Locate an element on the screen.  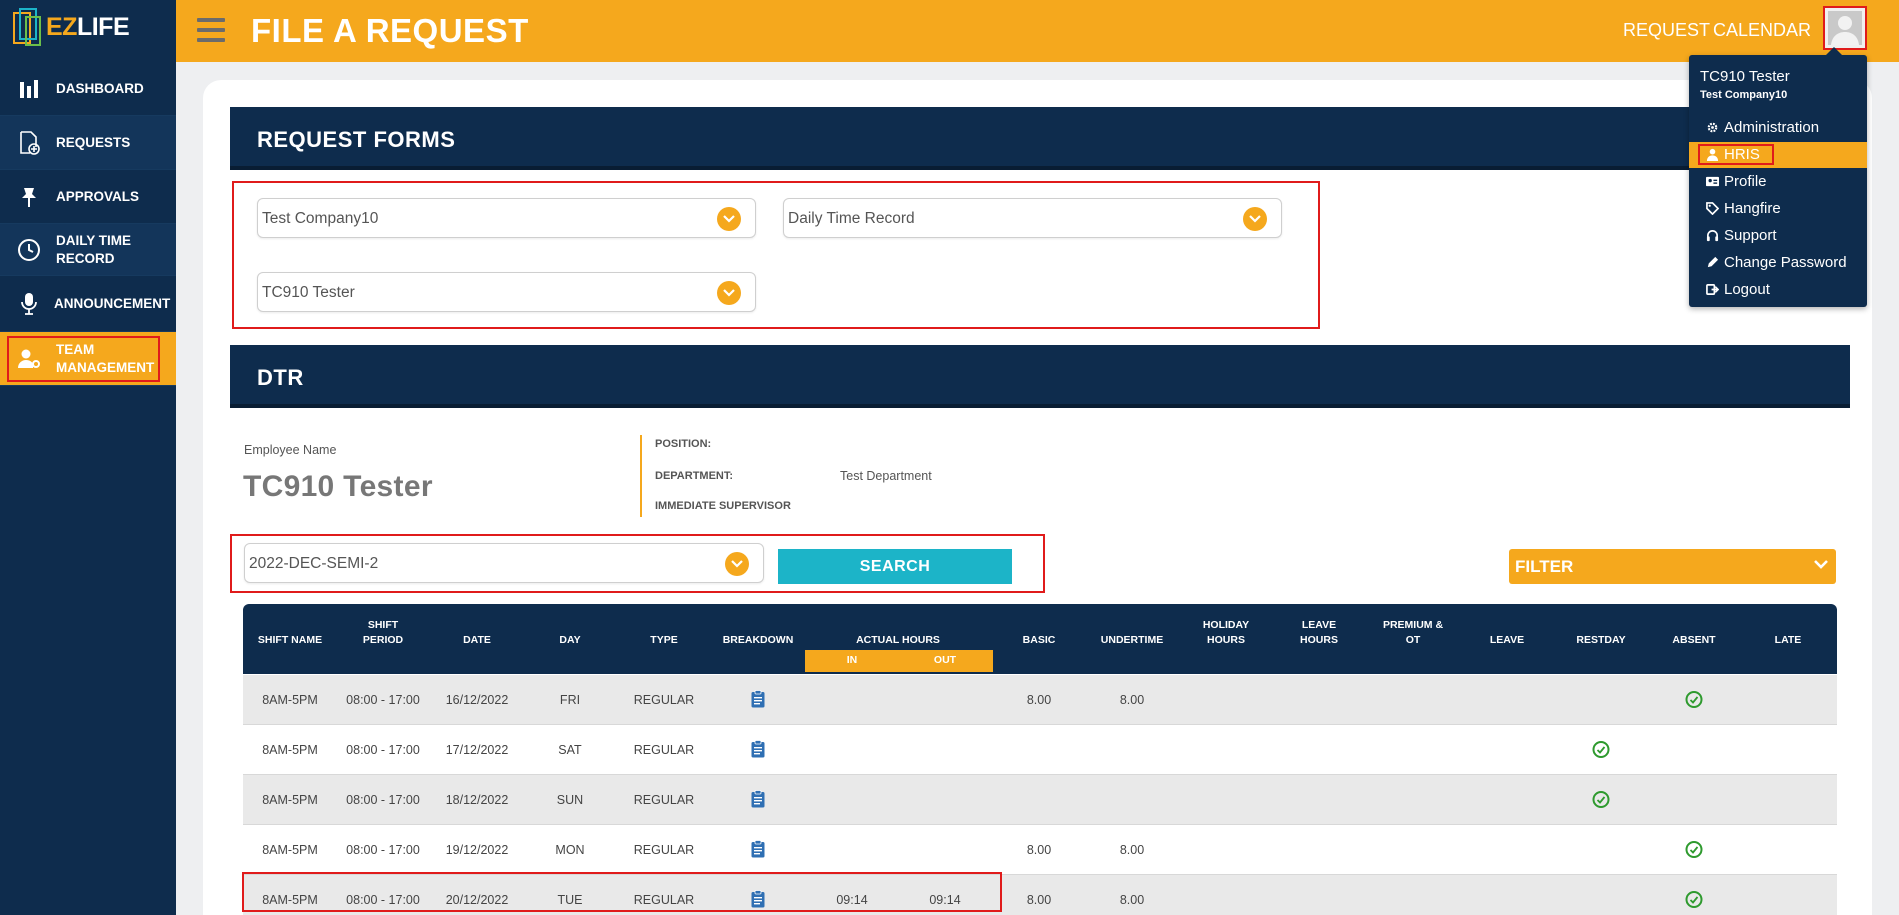
file-plus-icon is located at coordinates (29, 143).